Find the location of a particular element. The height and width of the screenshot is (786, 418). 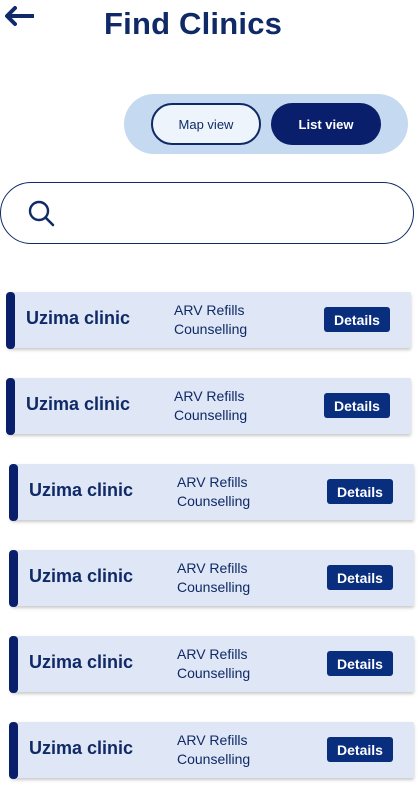

back-button is located at coordinates (19, 17).